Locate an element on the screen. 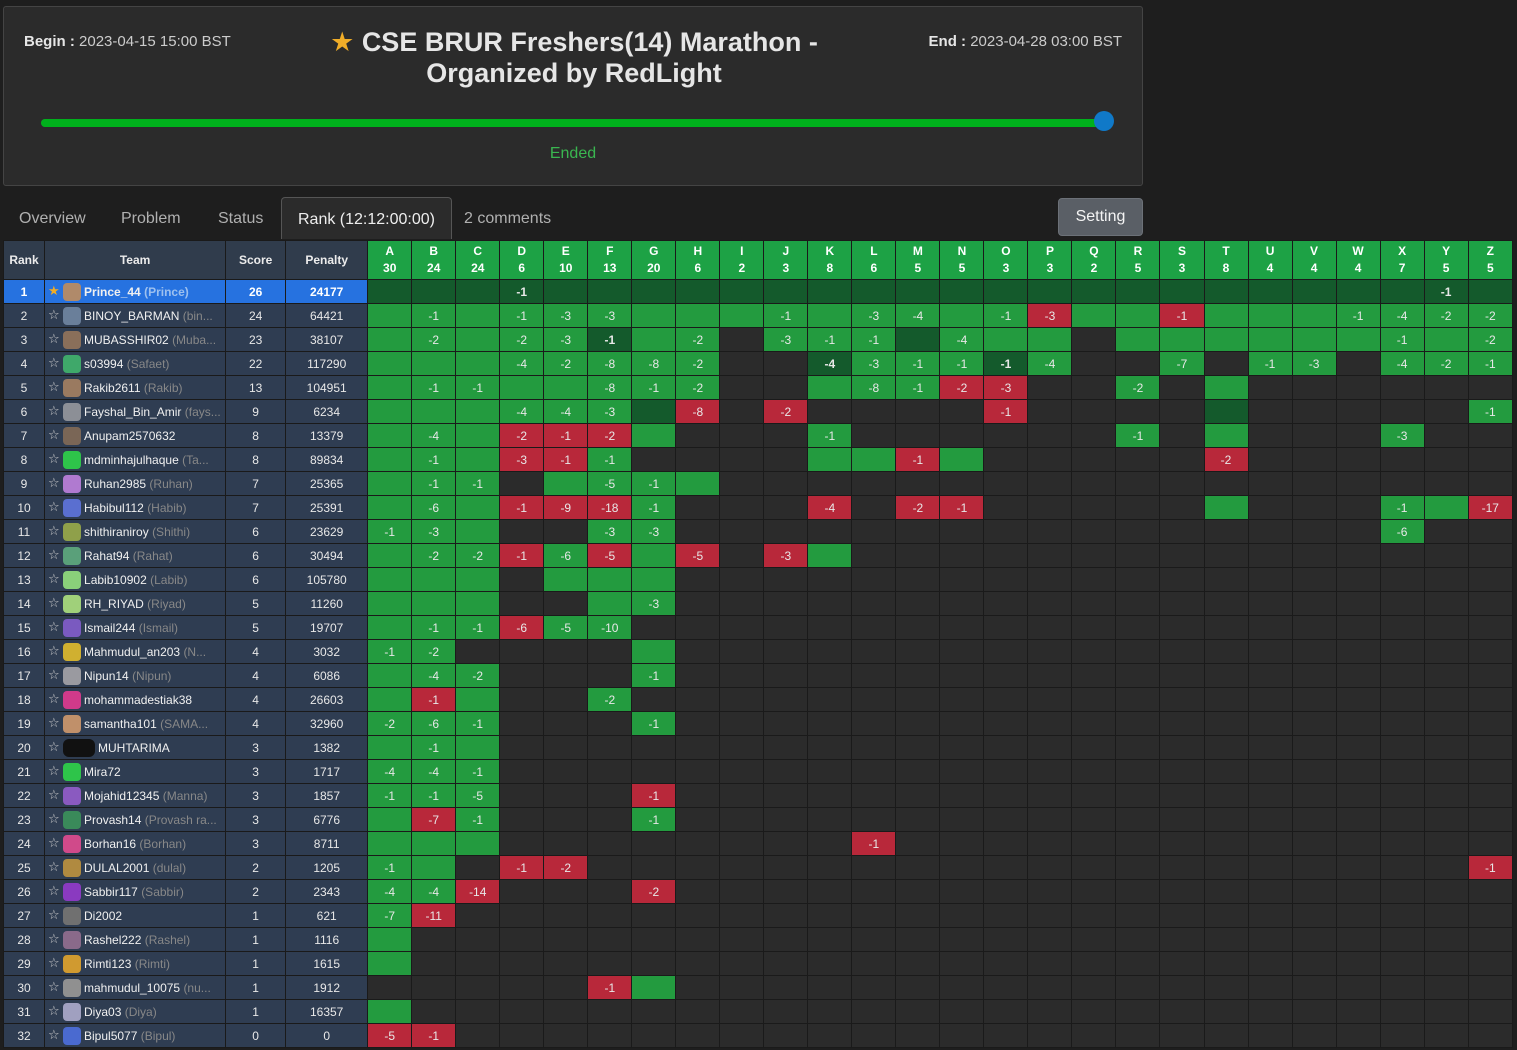  problem-cell-H is located at coordinates (698, 483).